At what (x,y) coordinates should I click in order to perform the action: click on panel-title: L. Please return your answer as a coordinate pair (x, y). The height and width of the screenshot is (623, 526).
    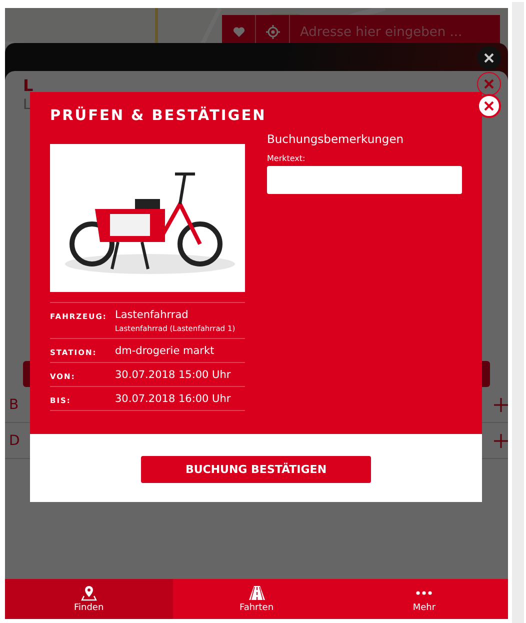
    Looking at the image, I should click on (28, 86).